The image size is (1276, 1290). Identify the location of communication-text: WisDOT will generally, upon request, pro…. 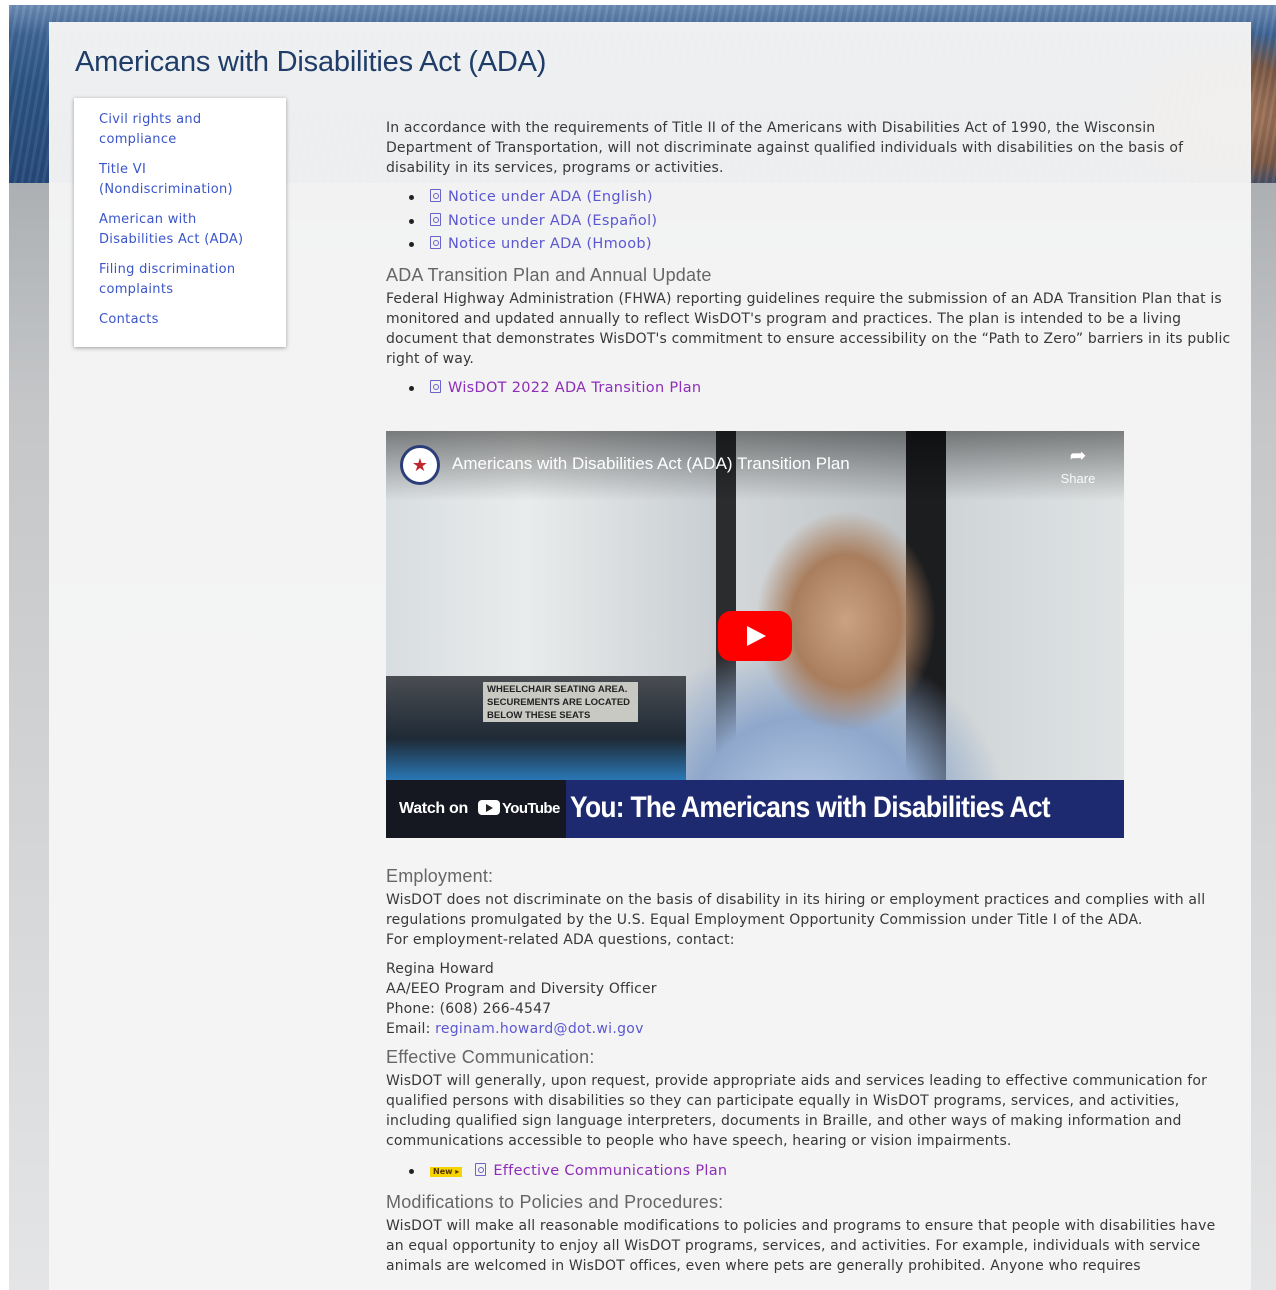
(796, 1111).